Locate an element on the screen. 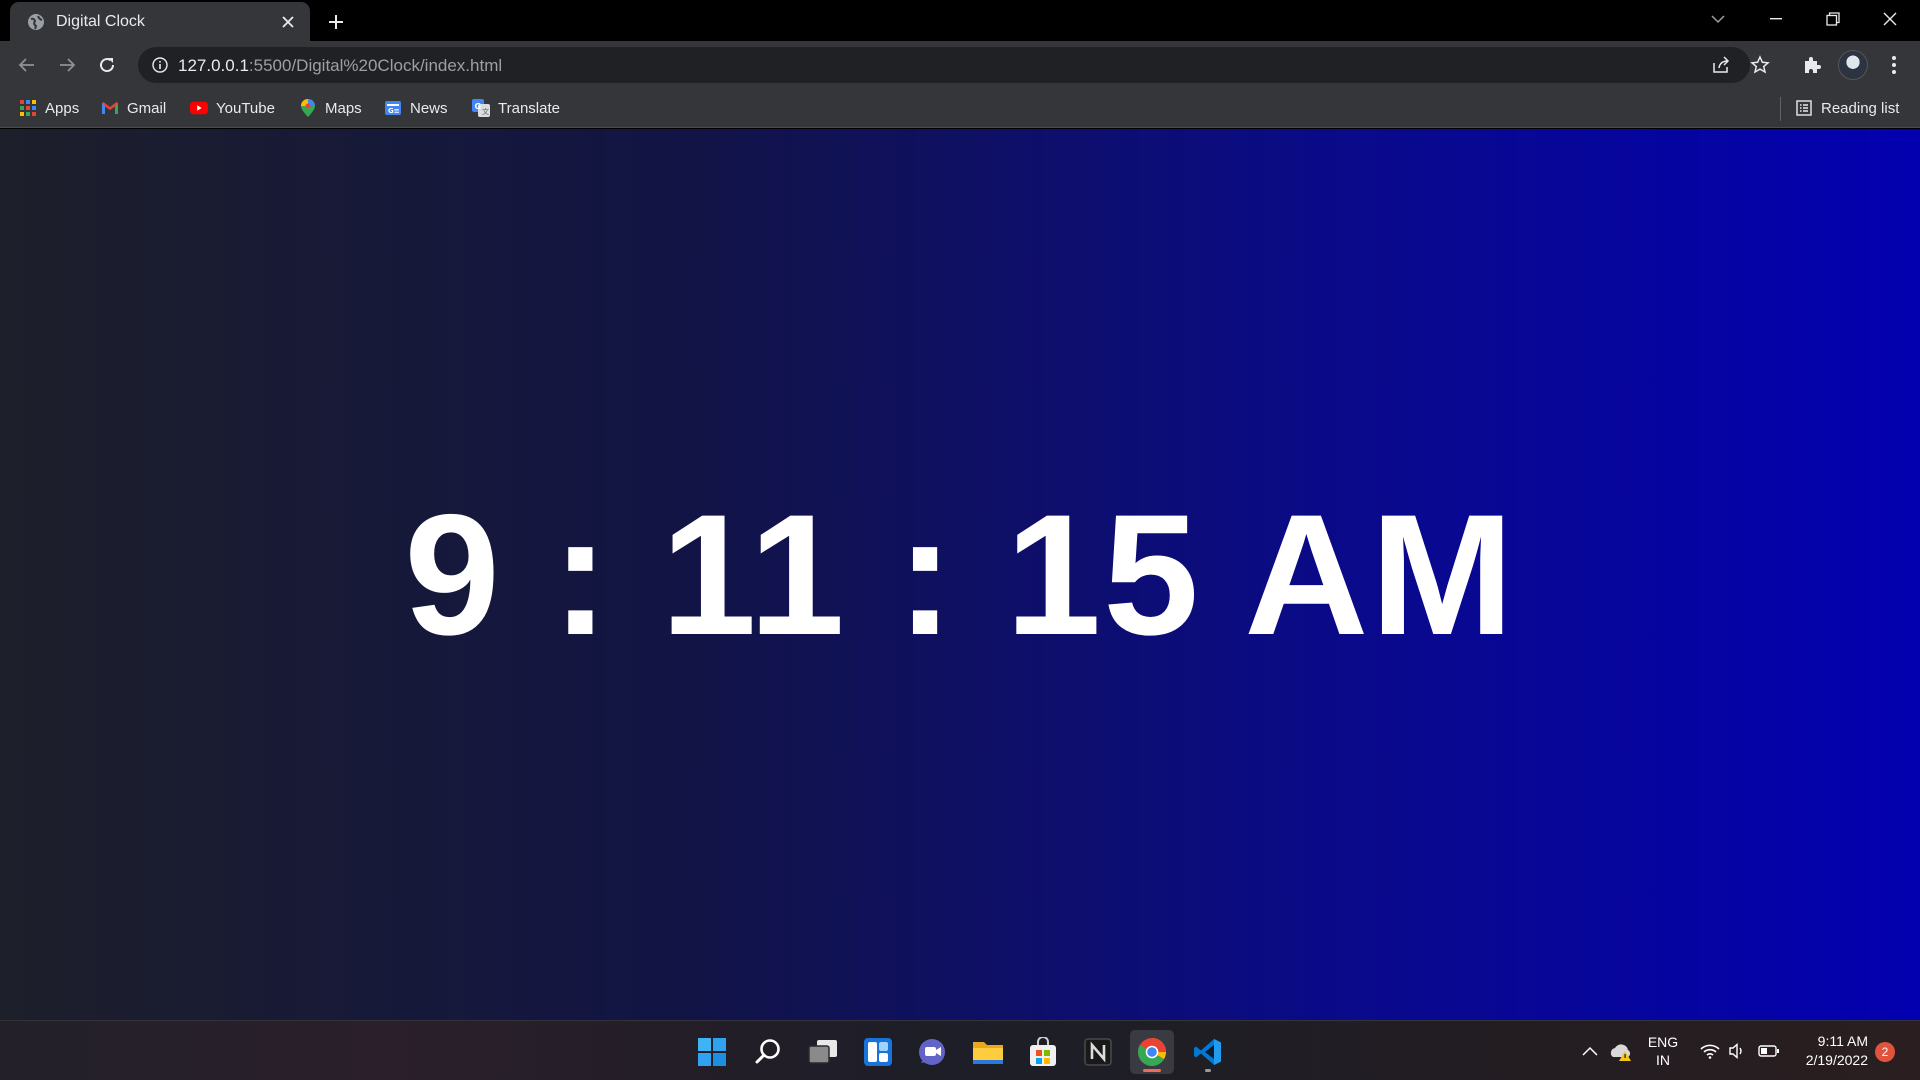  more-menu-icon is located at coordinates (1894, 65).